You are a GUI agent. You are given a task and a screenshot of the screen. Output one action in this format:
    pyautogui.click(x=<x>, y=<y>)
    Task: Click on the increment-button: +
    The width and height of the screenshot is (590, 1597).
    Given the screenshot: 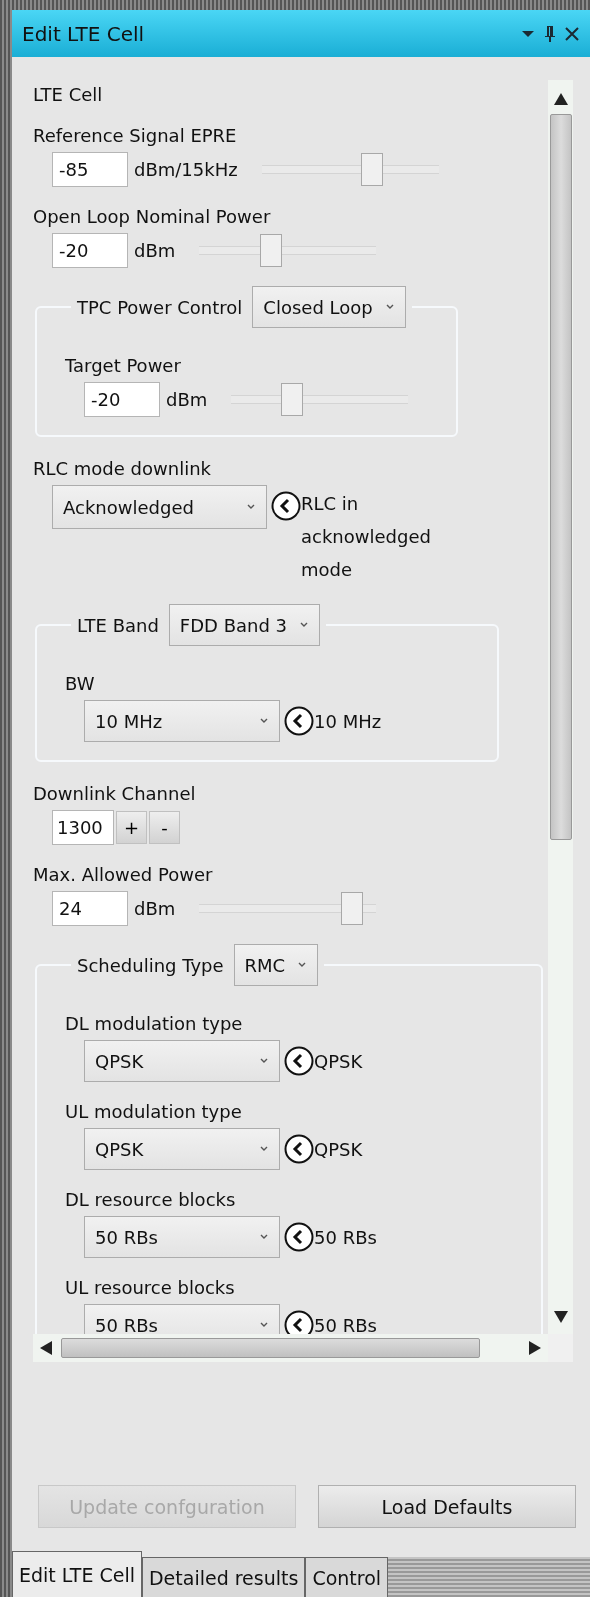 What is the action you would take?
    pyautogui.click(x=131, y=827)
    